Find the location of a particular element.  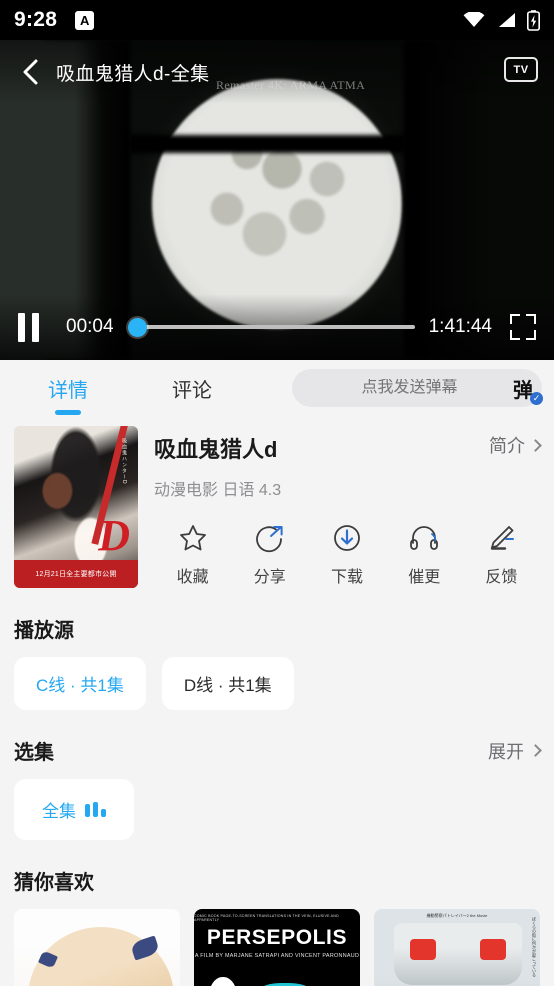

danmaku-toggle-button: 弹 ✓ is located at coordinates (528, 389).